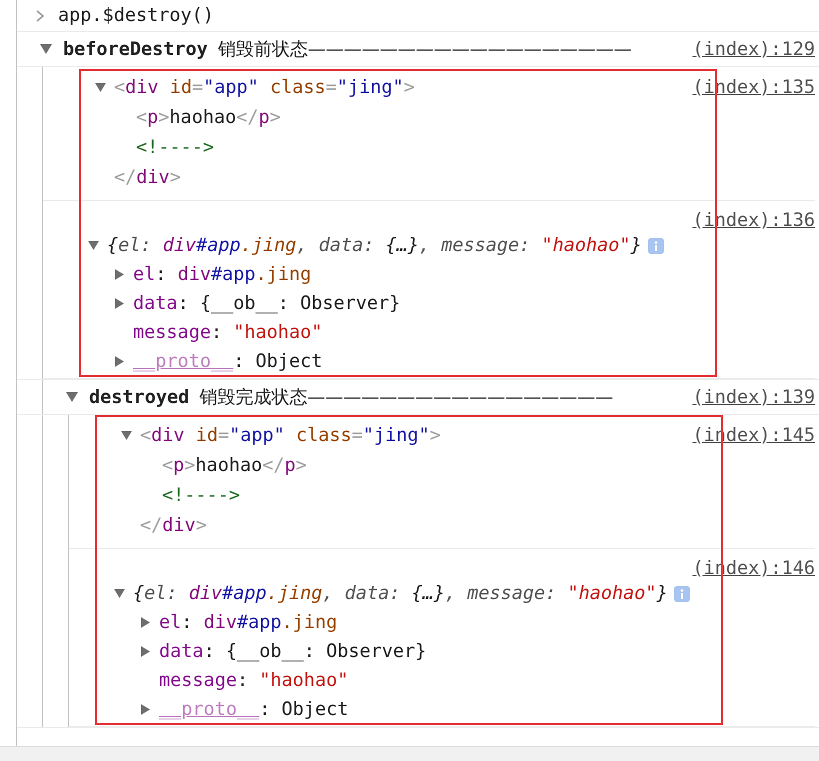 The height and width of the screenshot is (761, 819). Describe the element at coordinates (425, 49) in the screenshot. I see `group-note: 销毁前状态——————————————————` at that location.